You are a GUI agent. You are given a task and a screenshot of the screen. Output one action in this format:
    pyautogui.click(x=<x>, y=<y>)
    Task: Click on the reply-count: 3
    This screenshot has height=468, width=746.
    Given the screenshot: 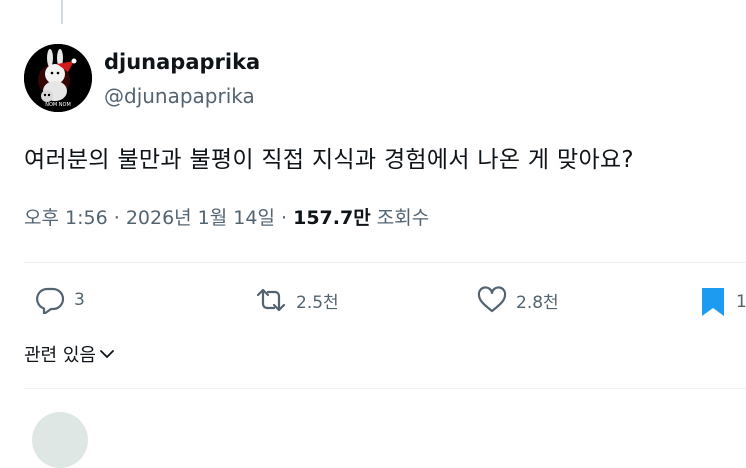 What is the action you would take?
    pyautogui.click(x=79, y=300)
    